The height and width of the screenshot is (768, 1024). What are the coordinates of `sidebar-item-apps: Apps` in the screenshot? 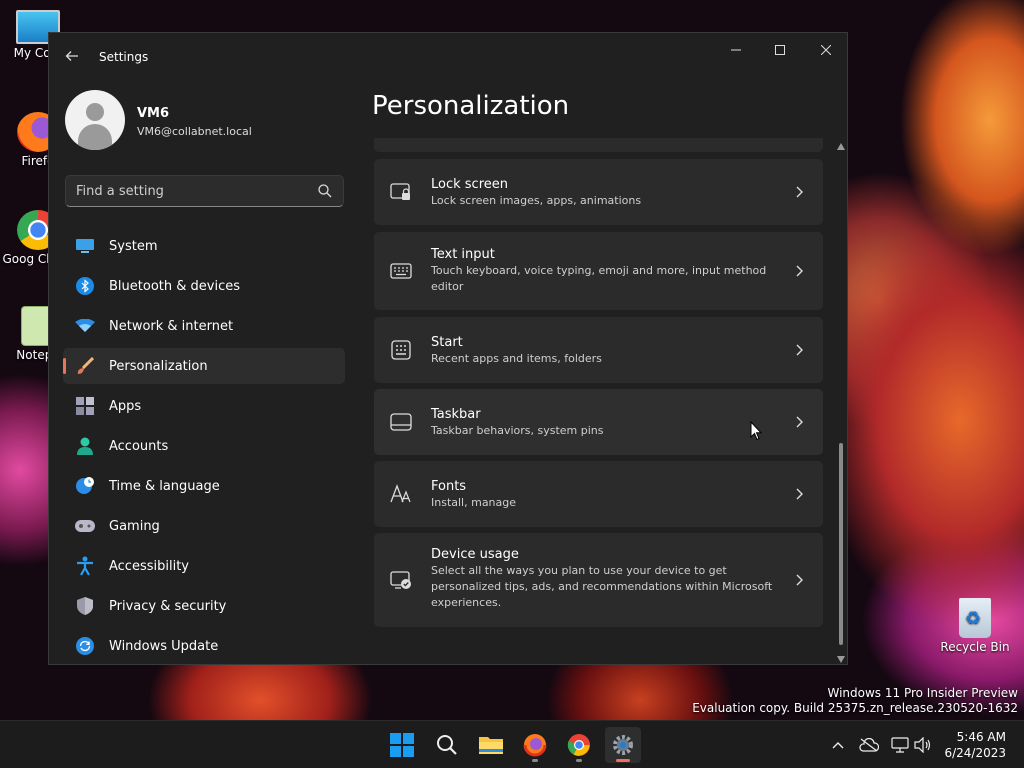 It's located at (204, 406).